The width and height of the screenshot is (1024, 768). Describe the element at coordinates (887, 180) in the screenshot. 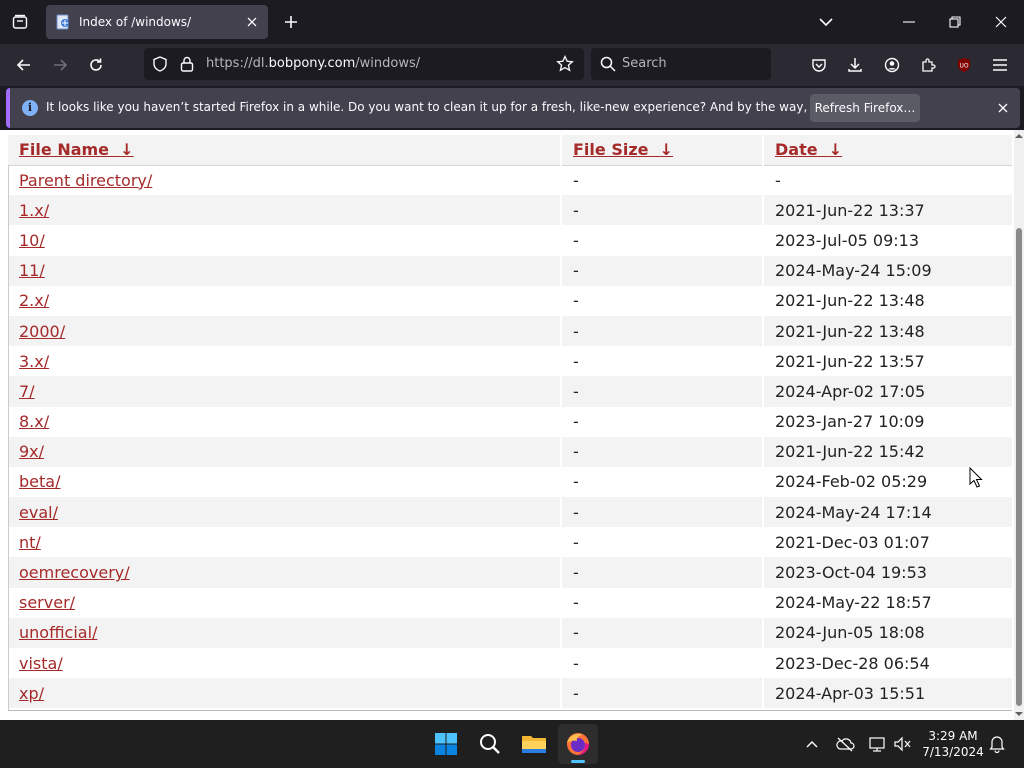

I see `date-cell: -` at that location.